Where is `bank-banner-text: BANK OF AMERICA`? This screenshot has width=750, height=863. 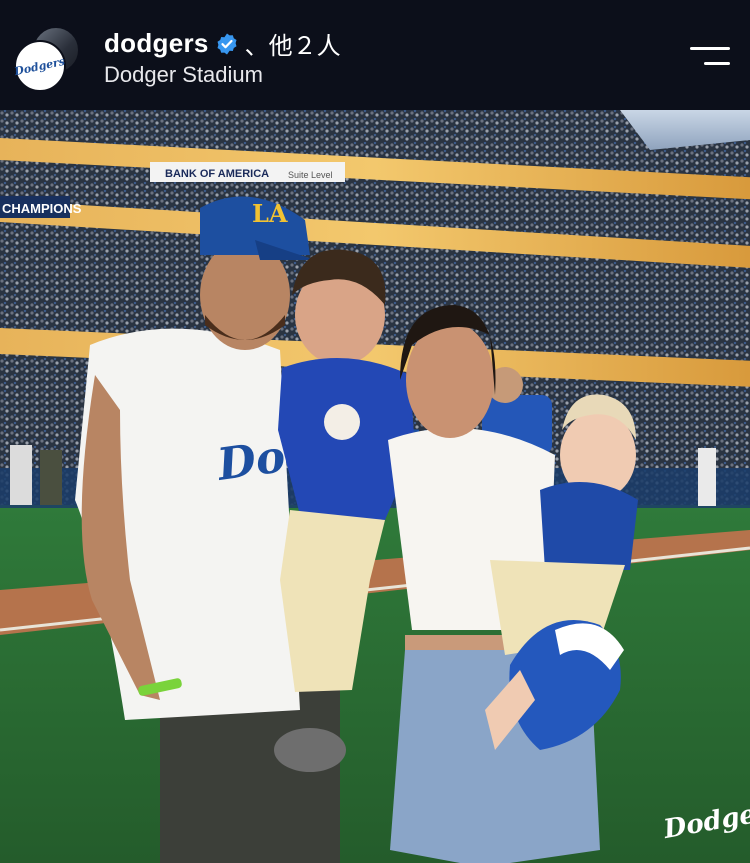 bank-banner-text: BANK OF AMERICA is located at coordinates (217, 174).